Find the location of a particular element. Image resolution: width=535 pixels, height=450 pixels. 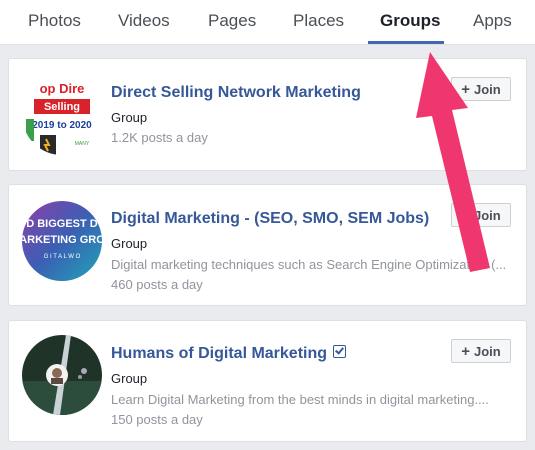

avatar-text: op Dire is located at coordinates (62, 88).